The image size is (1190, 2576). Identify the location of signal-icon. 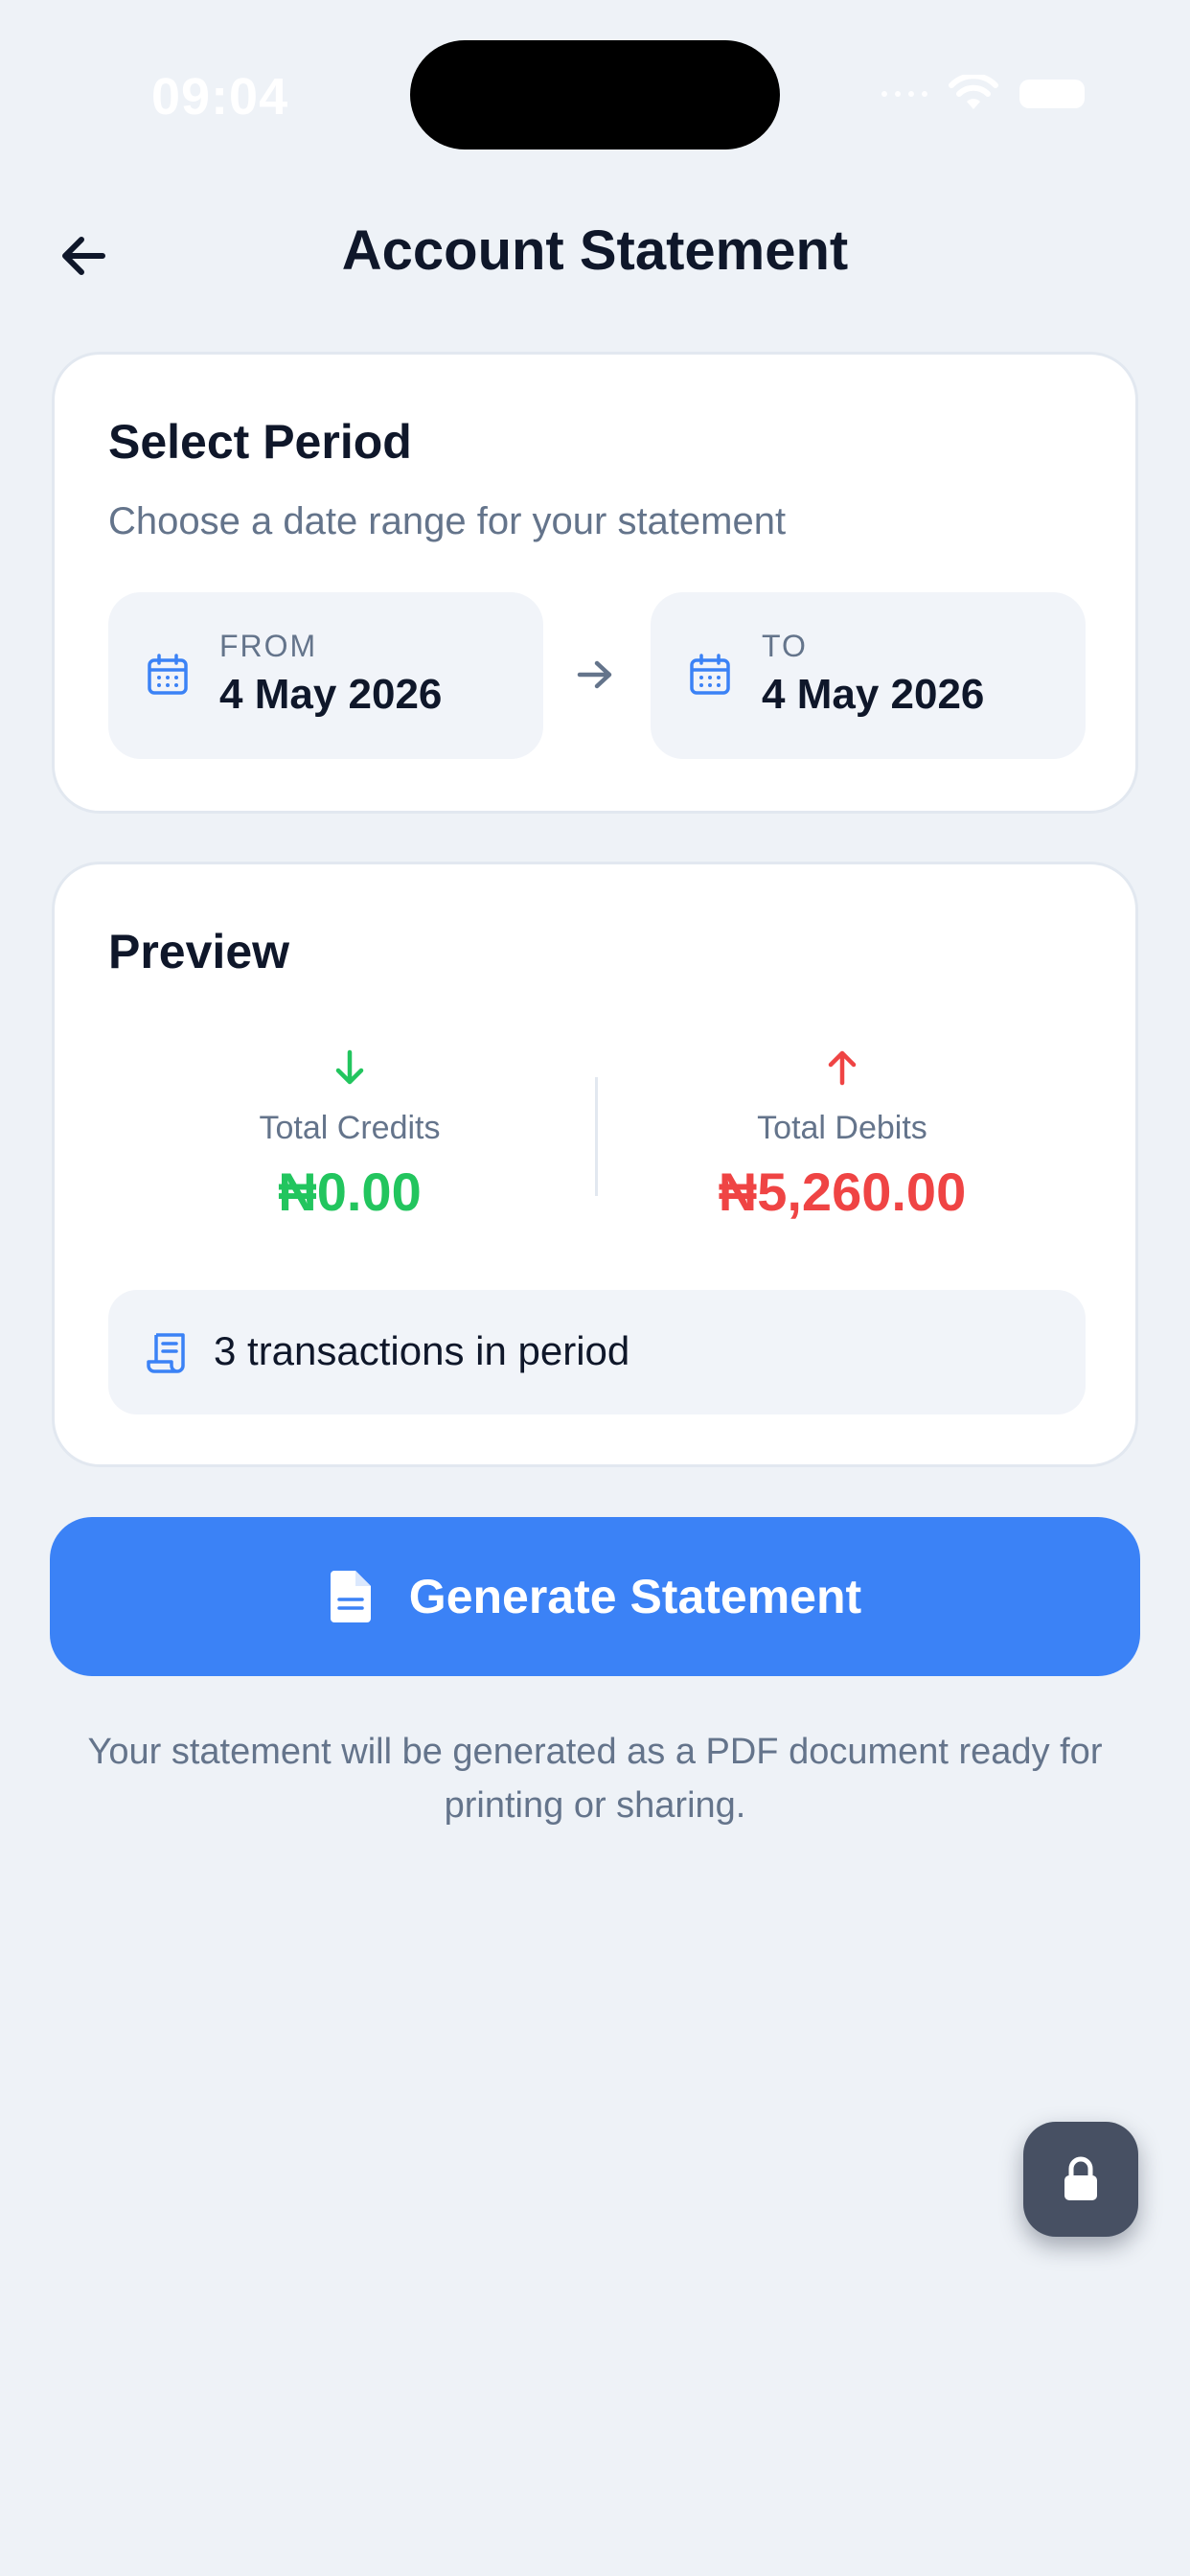
(904, 94).